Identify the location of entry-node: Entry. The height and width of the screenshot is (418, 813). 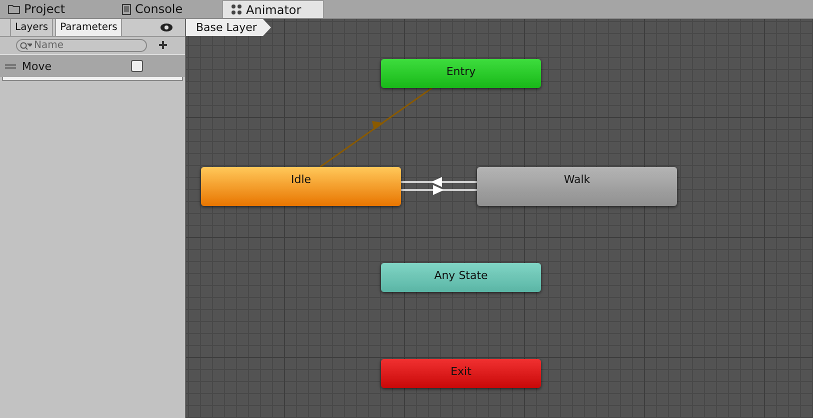
(461, 73).